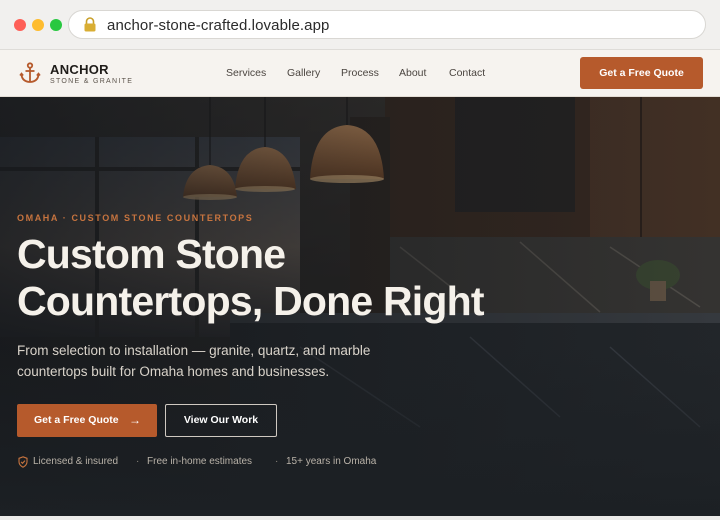 The height and width of the screenshot is (520, 720). What do you see at coordinates (467, 73) in the screenshot?
I see `nav-link-contact: Contact` at bounding box center [467, 73].